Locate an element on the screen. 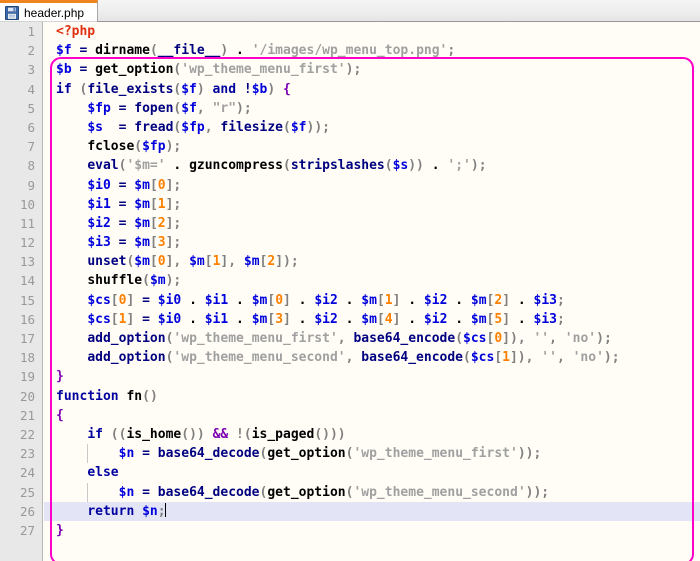 This screenshot has width=700, height=561. code-line: $i0 = $m[0]; is located at coordinates (372, 185).